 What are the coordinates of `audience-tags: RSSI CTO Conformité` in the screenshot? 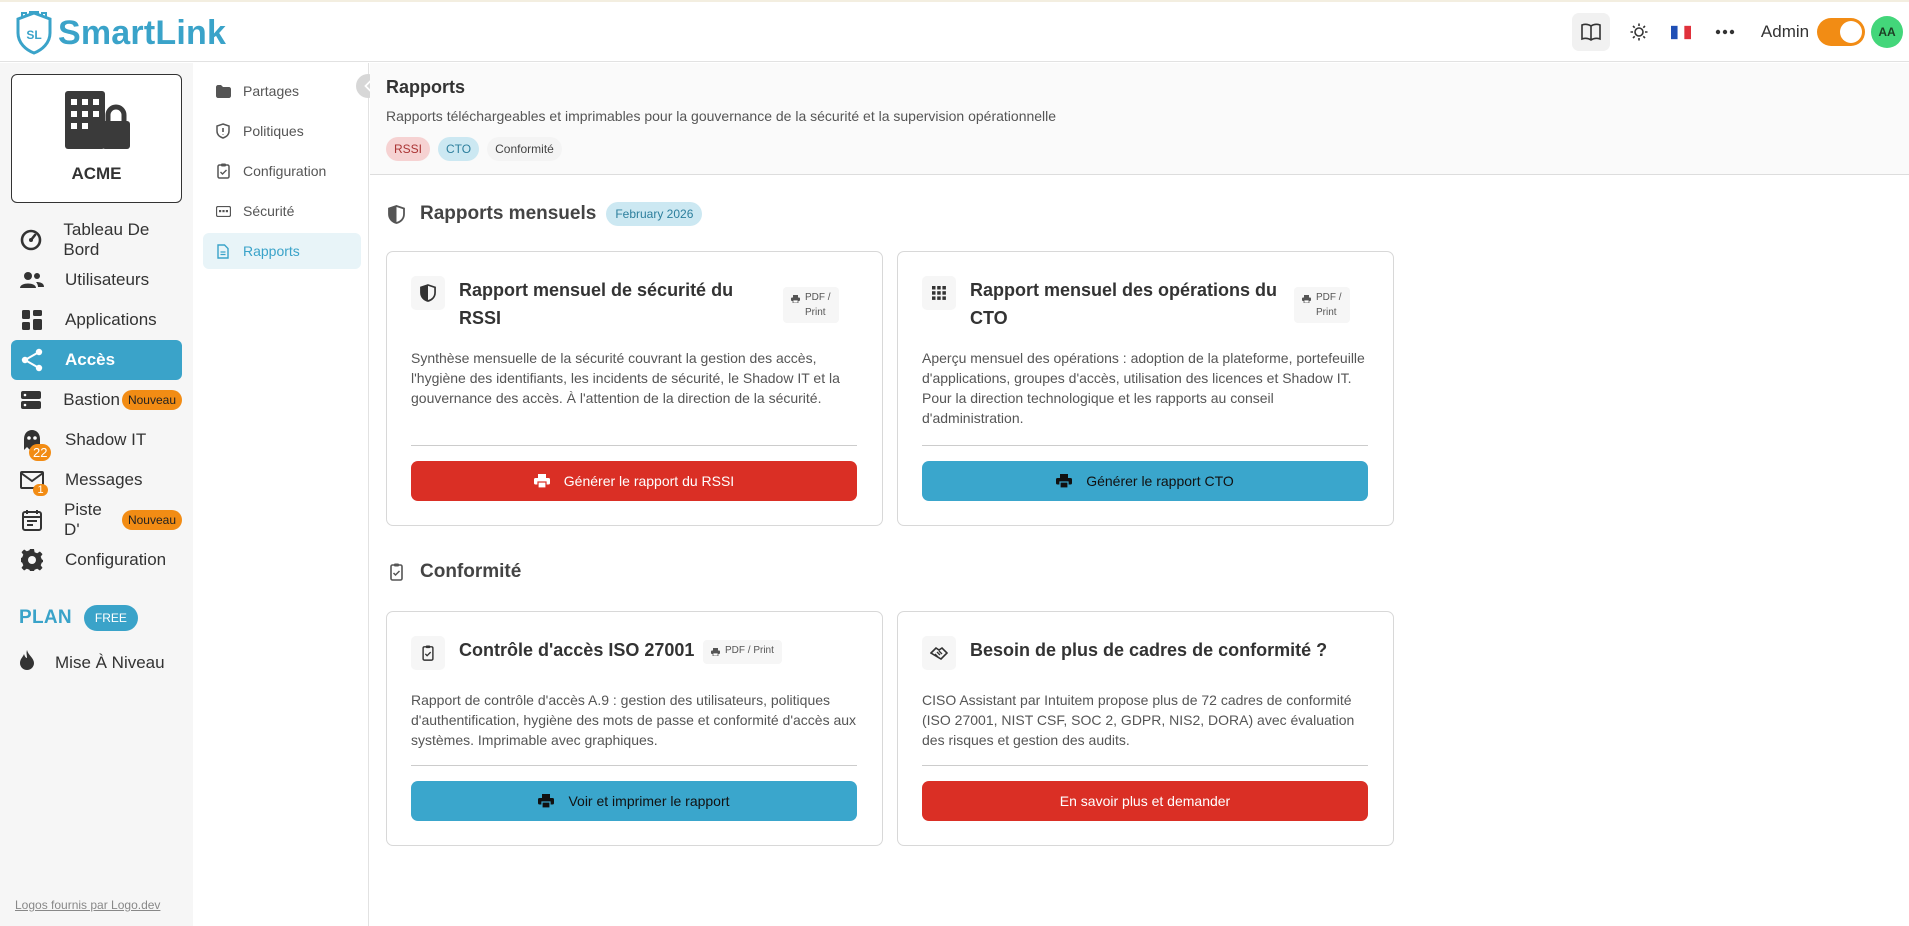 It's located at (474, 149).